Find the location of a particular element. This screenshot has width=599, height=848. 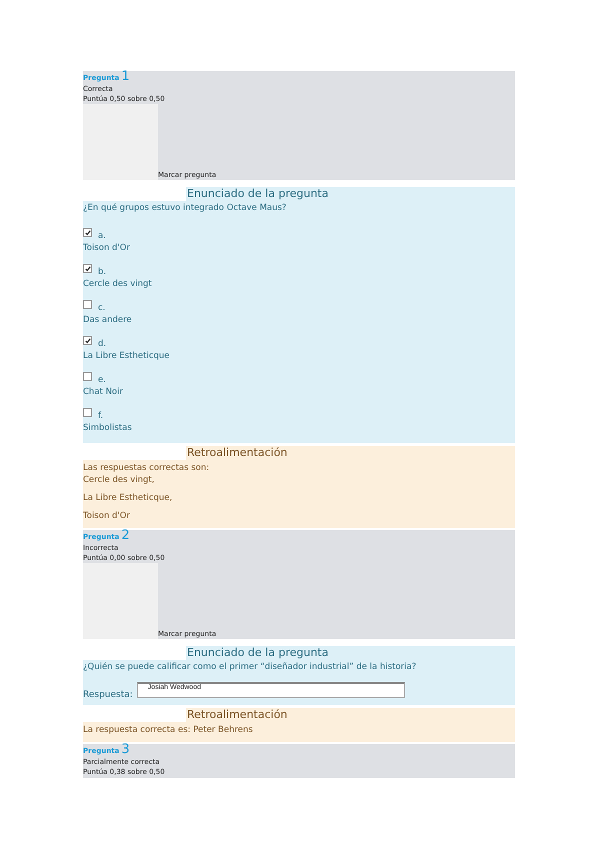

option-letter: a. is located at coordinates (102, 236).